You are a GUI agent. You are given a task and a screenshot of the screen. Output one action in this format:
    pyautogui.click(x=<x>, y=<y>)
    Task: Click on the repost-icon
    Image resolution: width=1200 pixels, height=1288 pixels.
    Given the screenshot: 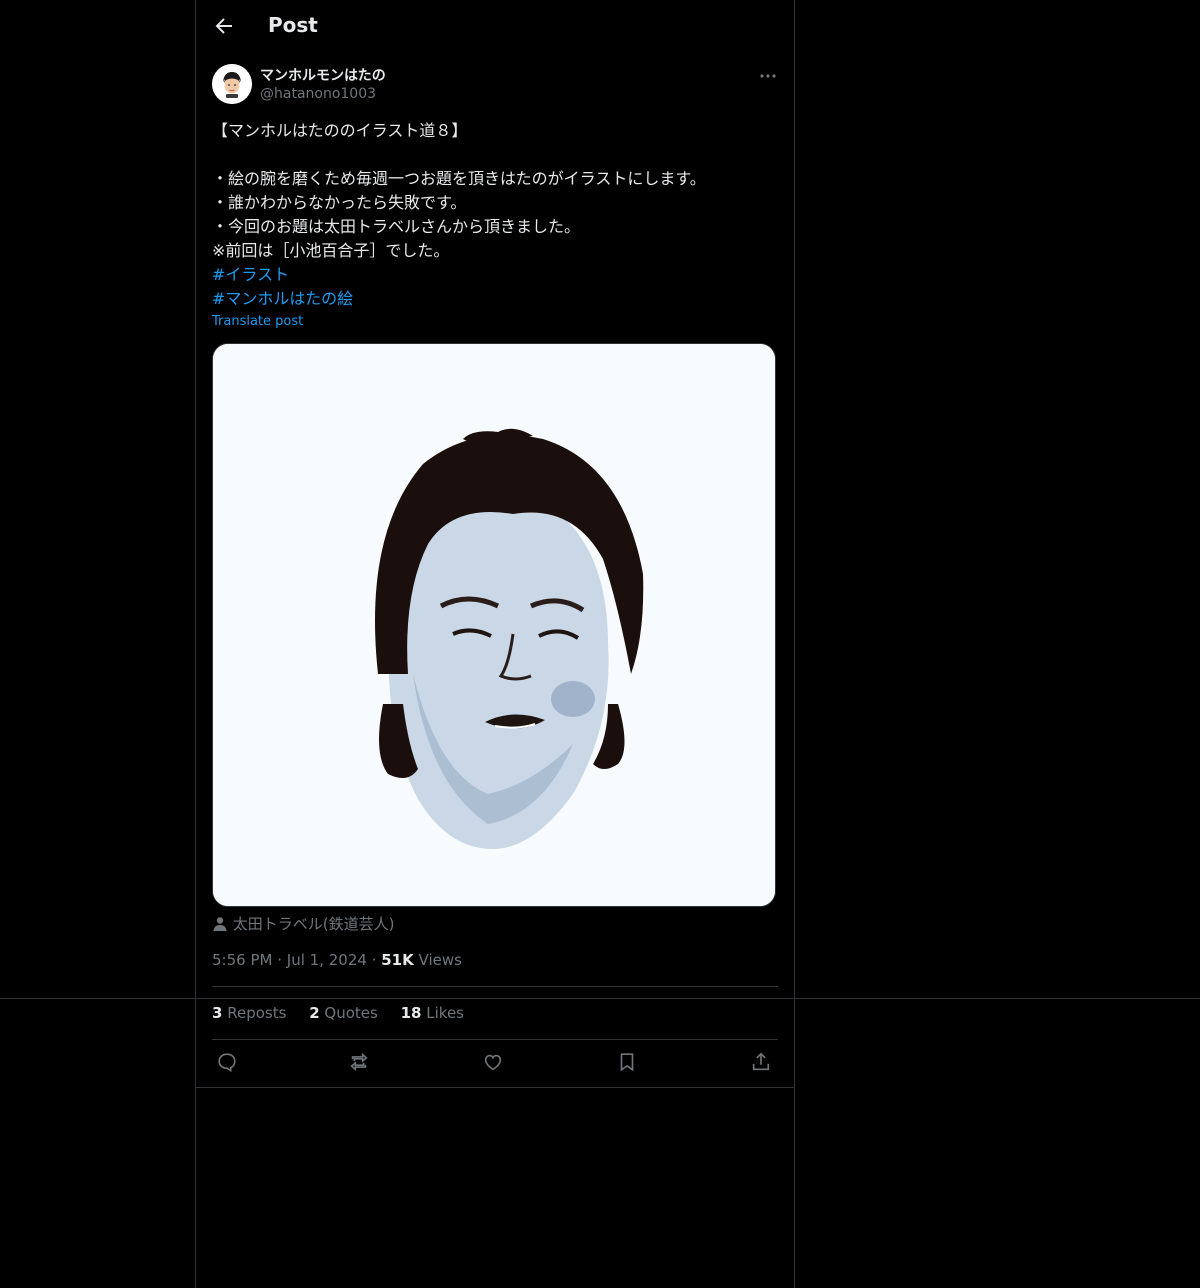 What is the action you would take?
    pyautogui.click(x=359, y=1062)
    